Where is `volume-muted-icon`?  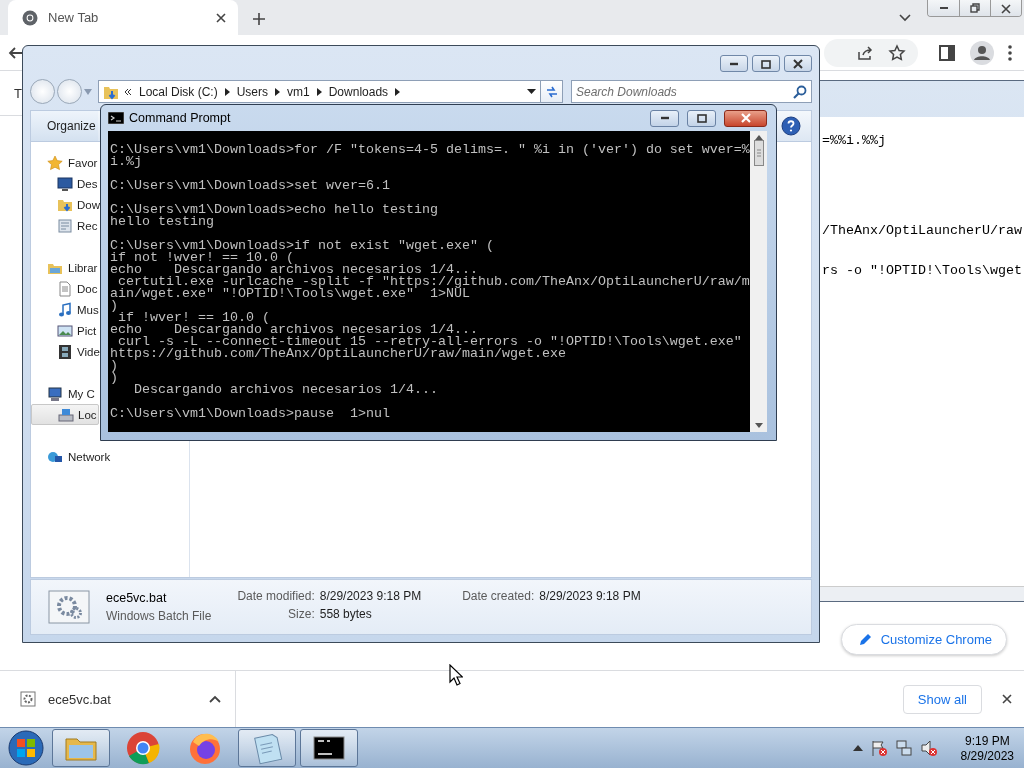
volume-muted-icon is located at coordinates (928, 748).